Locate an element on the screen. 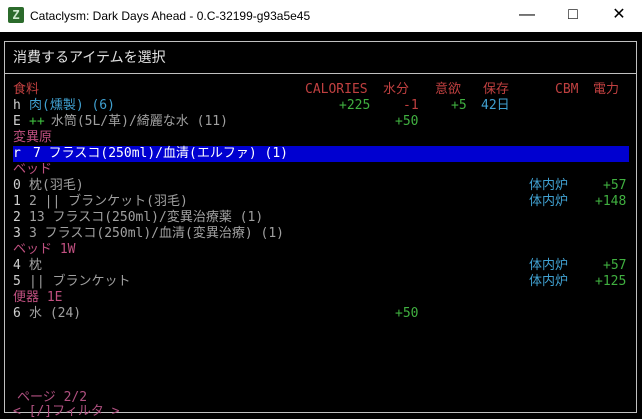 This screenshot has width=642, height=419. col-calories: CALORIES is located at coordinates (336, 89).